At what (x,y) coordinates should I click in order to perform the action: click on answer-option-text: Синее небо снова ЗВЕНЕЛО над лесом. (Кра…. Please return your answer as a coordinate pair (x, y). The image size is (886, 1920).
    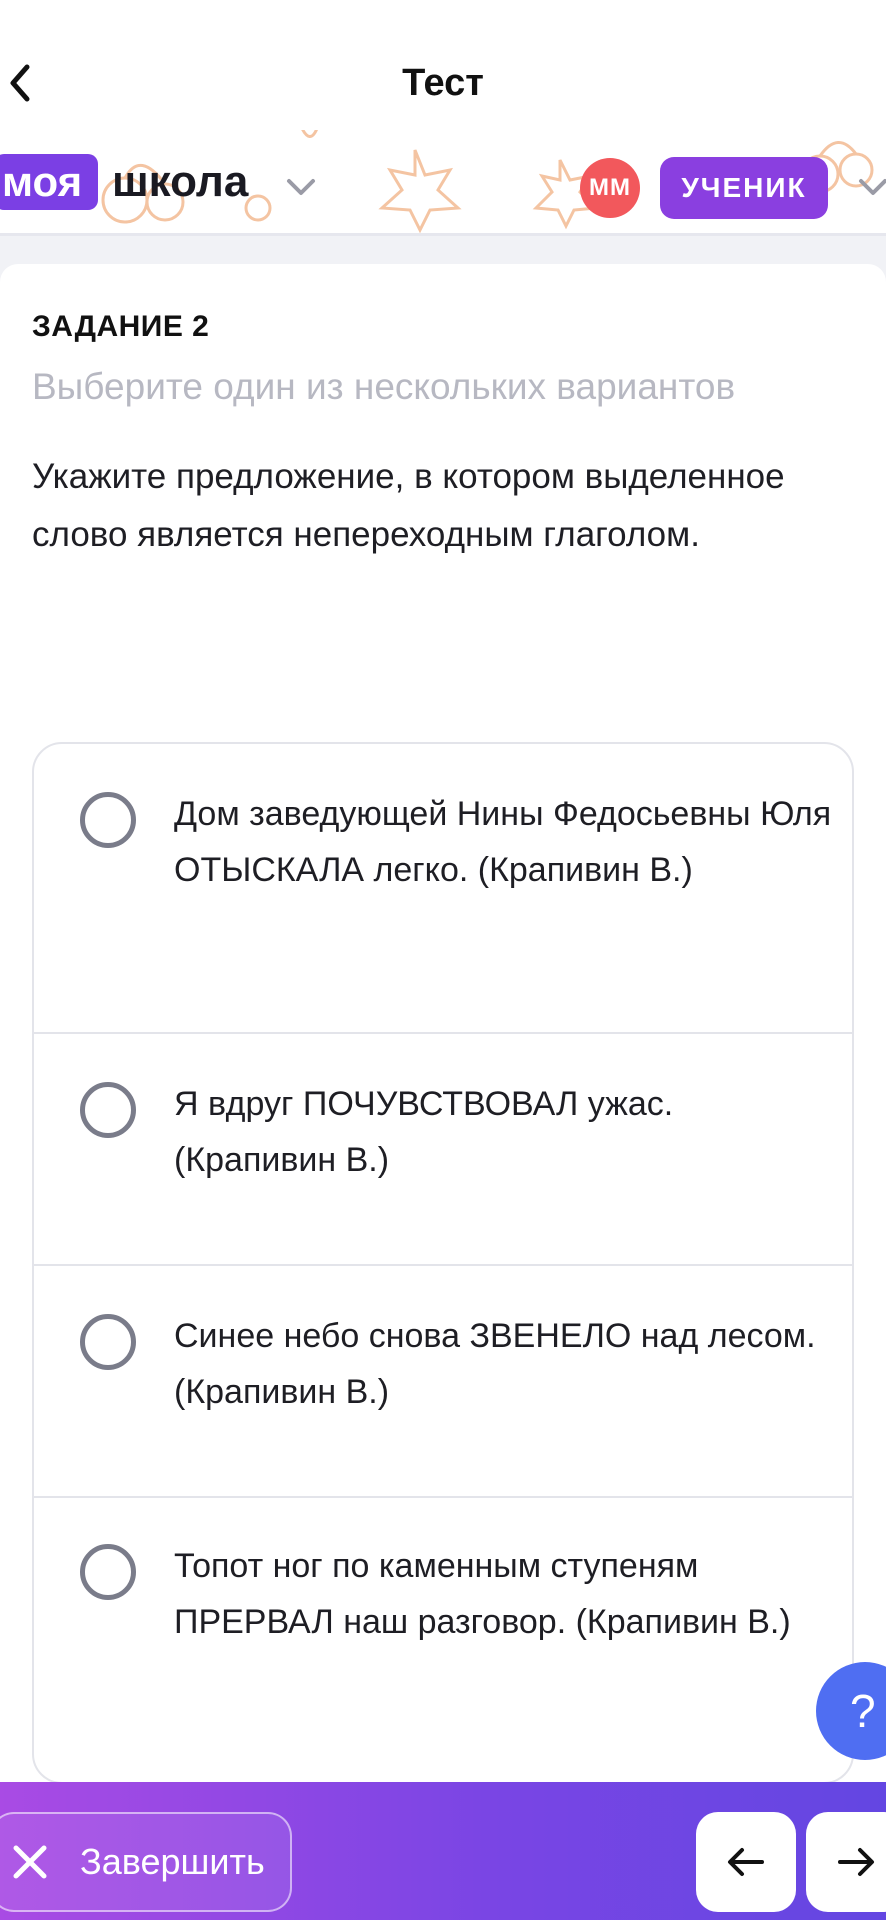
    Looking at the image, I should click on (495, 1364).